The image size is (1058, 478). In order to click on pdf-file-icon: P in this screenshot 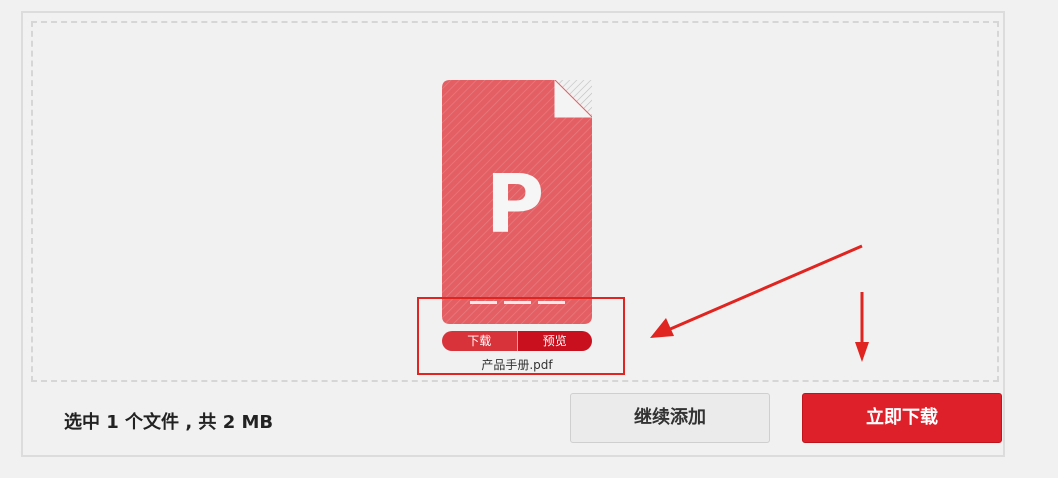, I will do `click(517, 202)`.